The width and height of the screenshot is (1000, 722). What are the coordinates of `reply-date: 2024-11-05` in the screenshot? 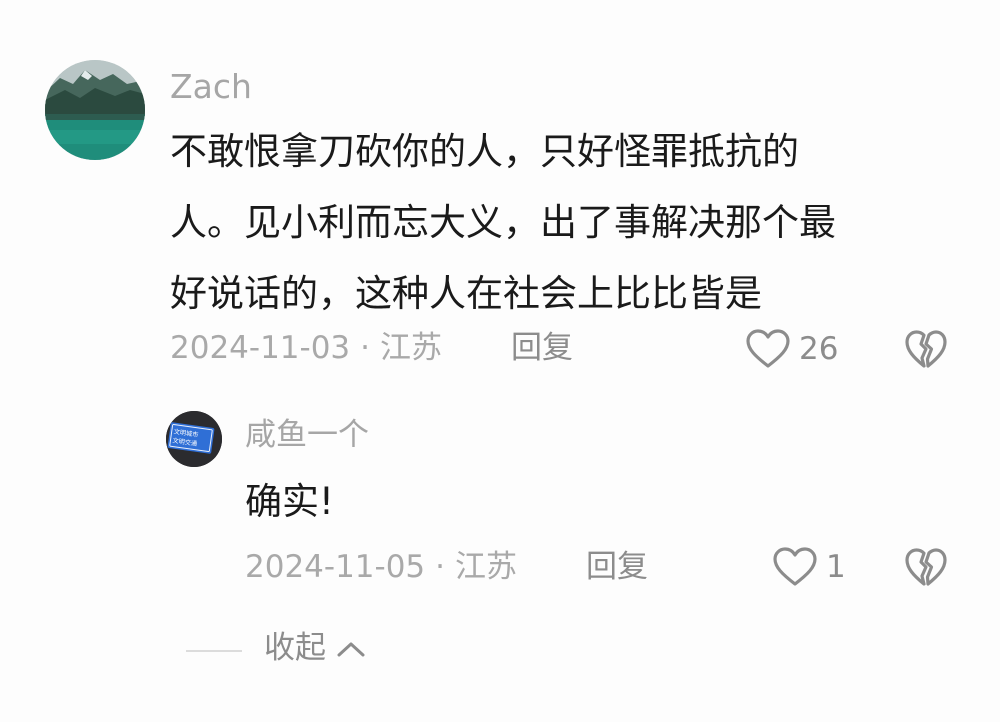 It's located at (335, 567).